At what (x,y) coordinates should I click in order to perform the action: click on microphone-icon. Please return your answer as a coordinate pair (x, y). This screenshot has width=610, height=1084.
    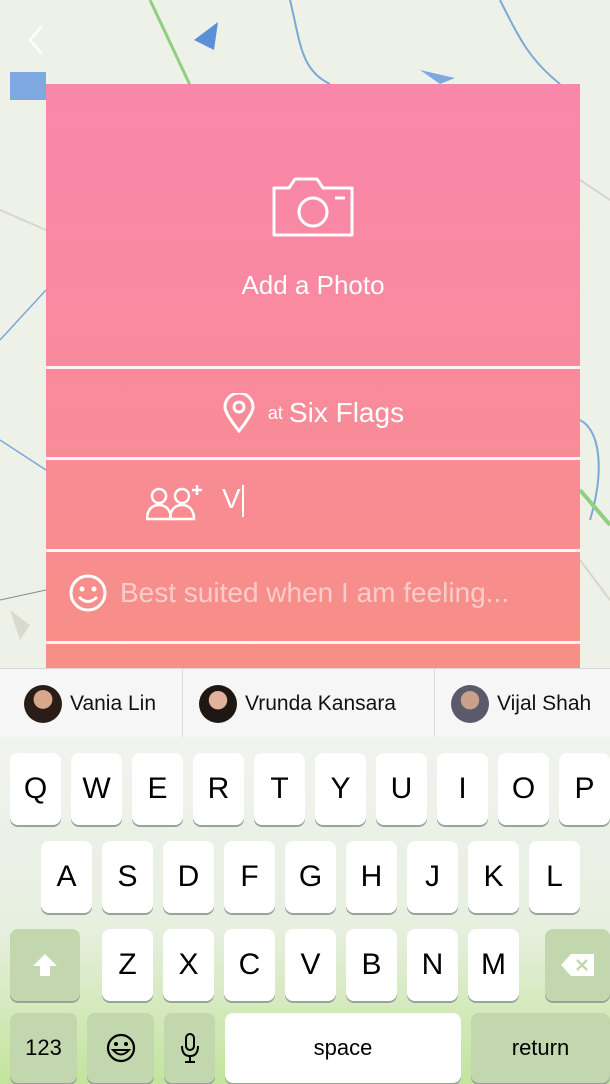
    Looking at the image, I should click on (189, 1048).